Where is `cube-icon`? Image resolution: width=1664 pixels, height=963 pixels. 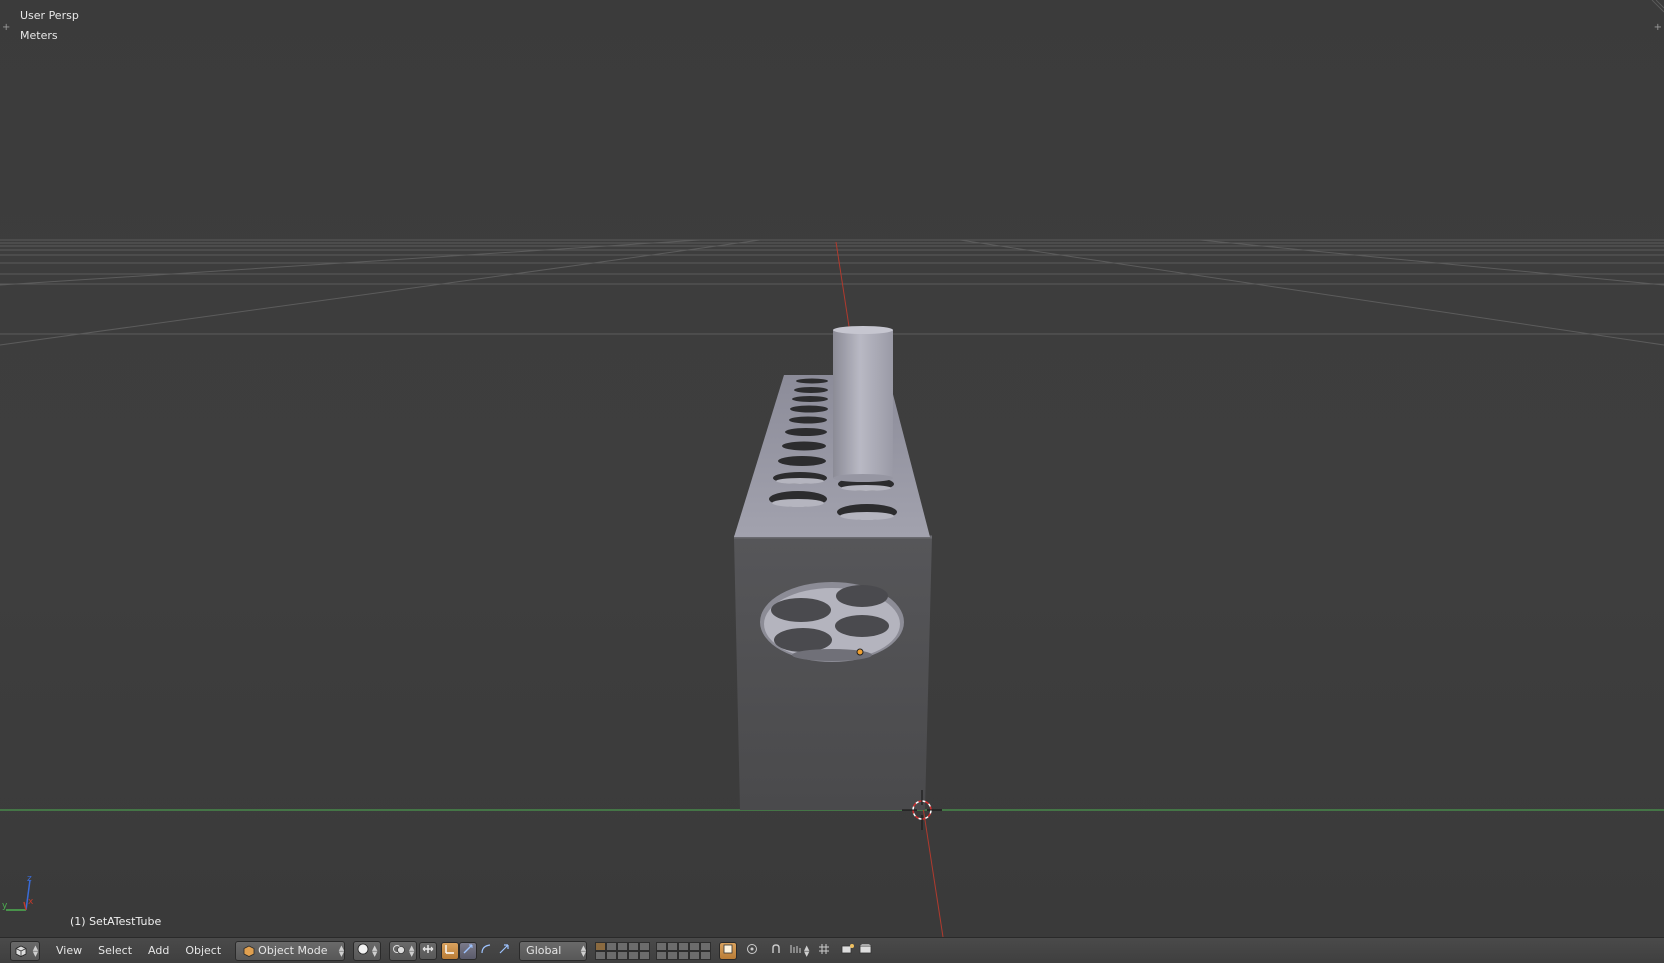 cube-icon is located at coordinates (249, 951).